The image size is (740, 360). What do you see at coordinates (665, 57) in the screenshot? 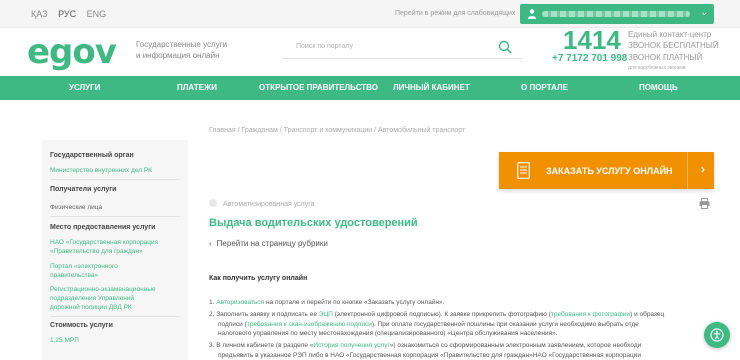
I see `paid-call-label: ЗВОНОК ПЛАТНЫЙ` at bounding box center [665, 57].